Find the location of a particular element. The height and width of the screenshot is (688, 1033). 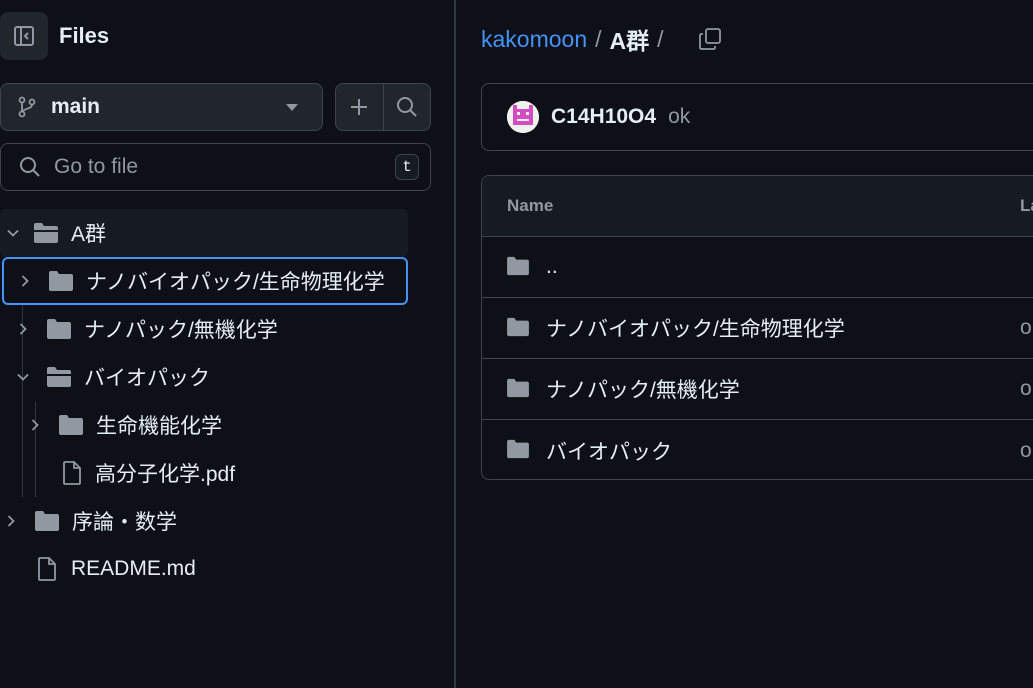

tree-actions is located at coordinates (383, 107).